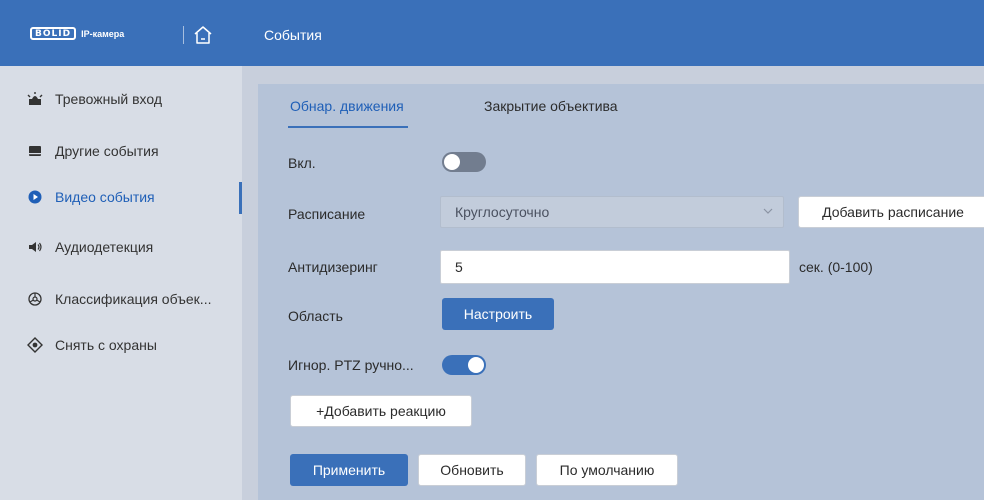  I want to click on sidebar-item-label: Видео события, so click(105, 197).